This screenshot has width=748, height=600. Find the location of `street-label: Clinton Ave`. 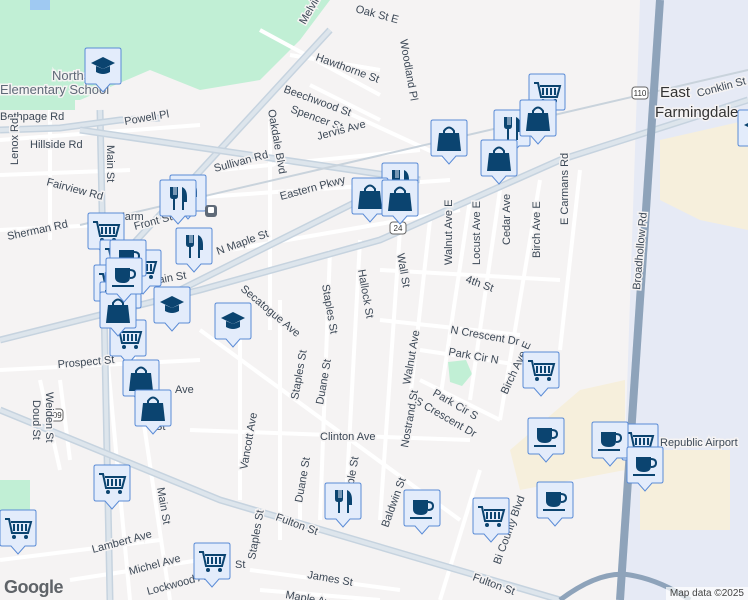

street-label: Clinton Ave is located at coordinates (347, 437).